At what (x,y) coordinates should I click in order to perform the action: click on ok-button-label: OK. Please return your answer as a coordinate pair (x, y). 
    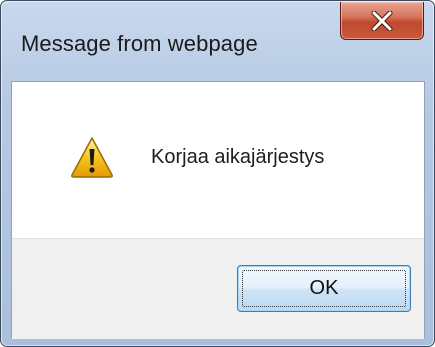
    Looking at the image, I should click on (324, 288).